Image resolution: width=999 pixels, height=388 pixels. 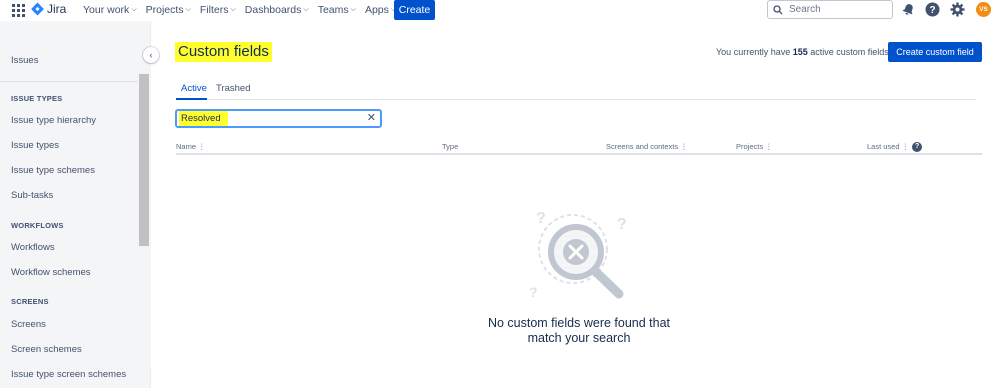 I want to click on nav-apps-label: Apps, so click(x=376, y=10).